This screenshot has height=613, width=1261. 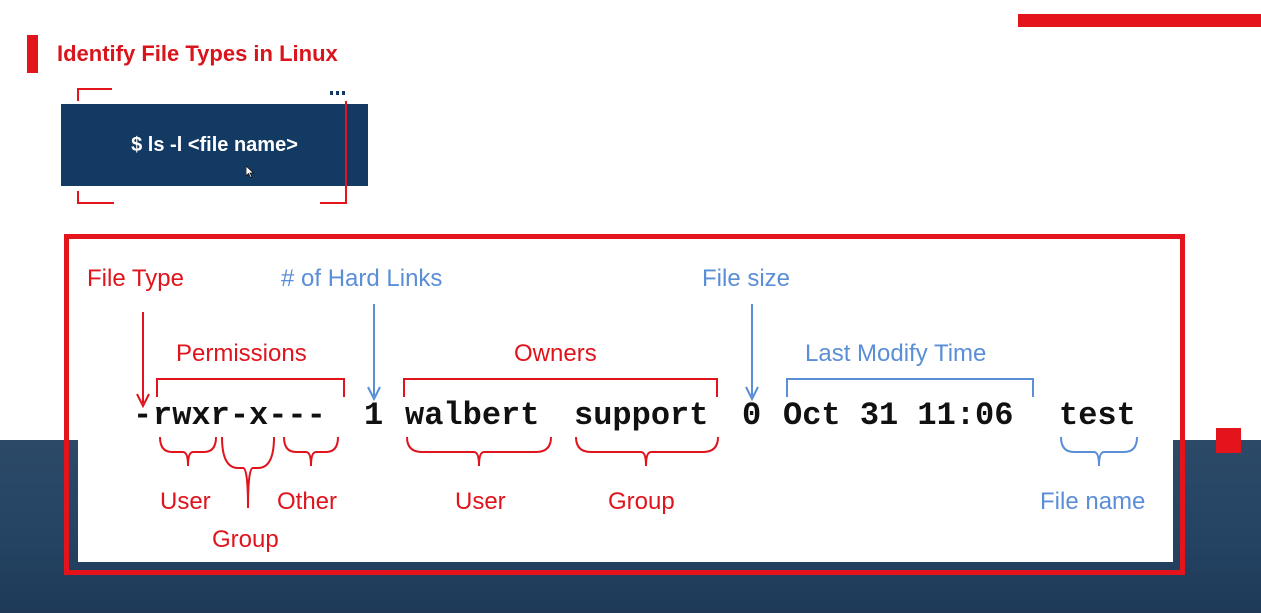 What do you see at coordinates (1099, 451) in the screenshot?
I see `file-name-brace` at bounding box center [1099, 451].